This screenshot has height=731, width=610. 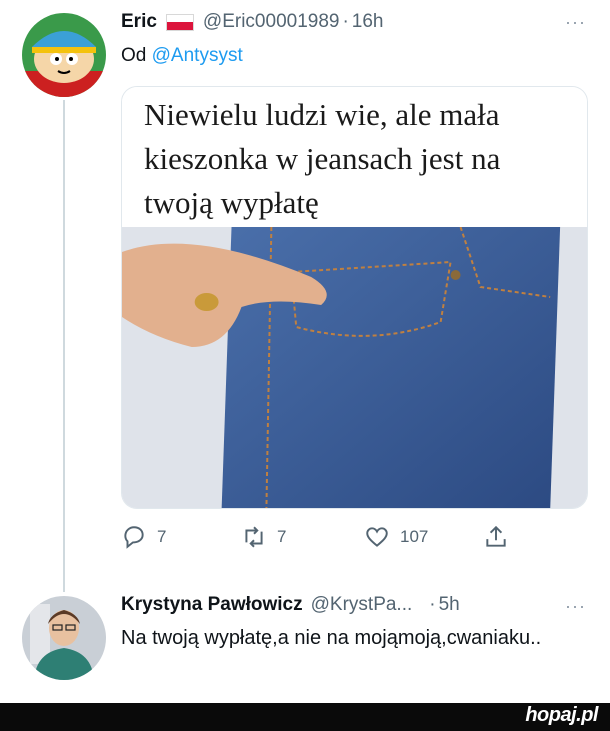 I want to click on retweet-icon, so click(x=254, y=537).